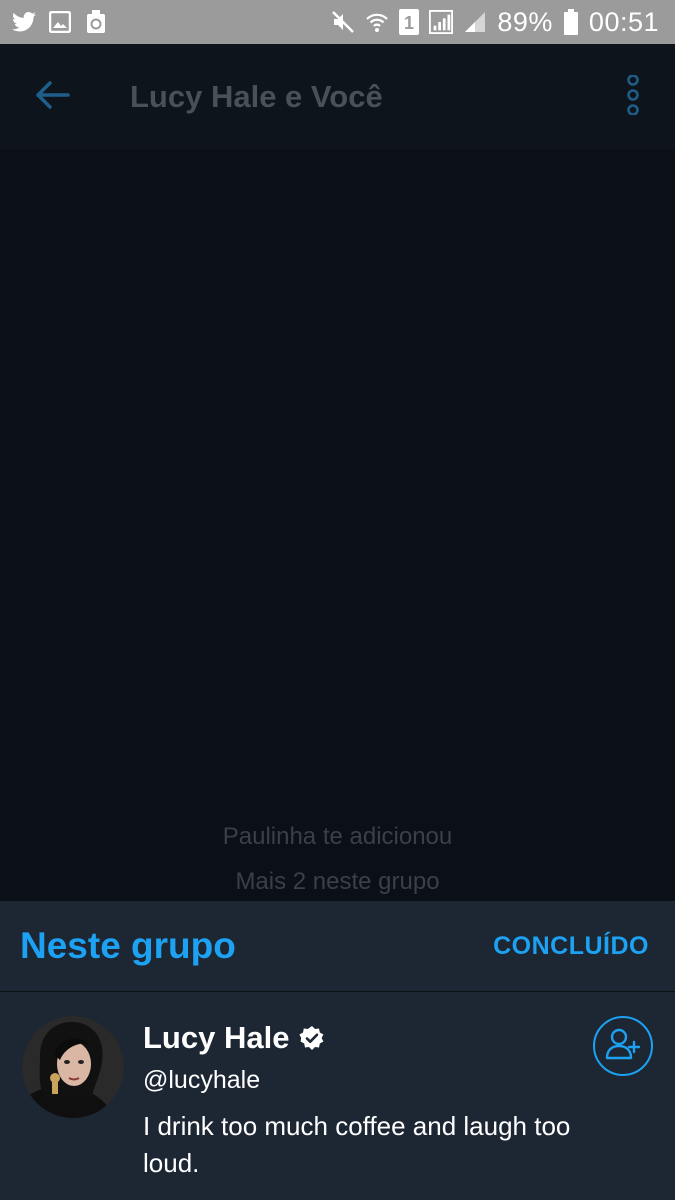 The height and width of the screenshot is (1200, 675). I want to click on more-vertical-icon, so click(633, 96).